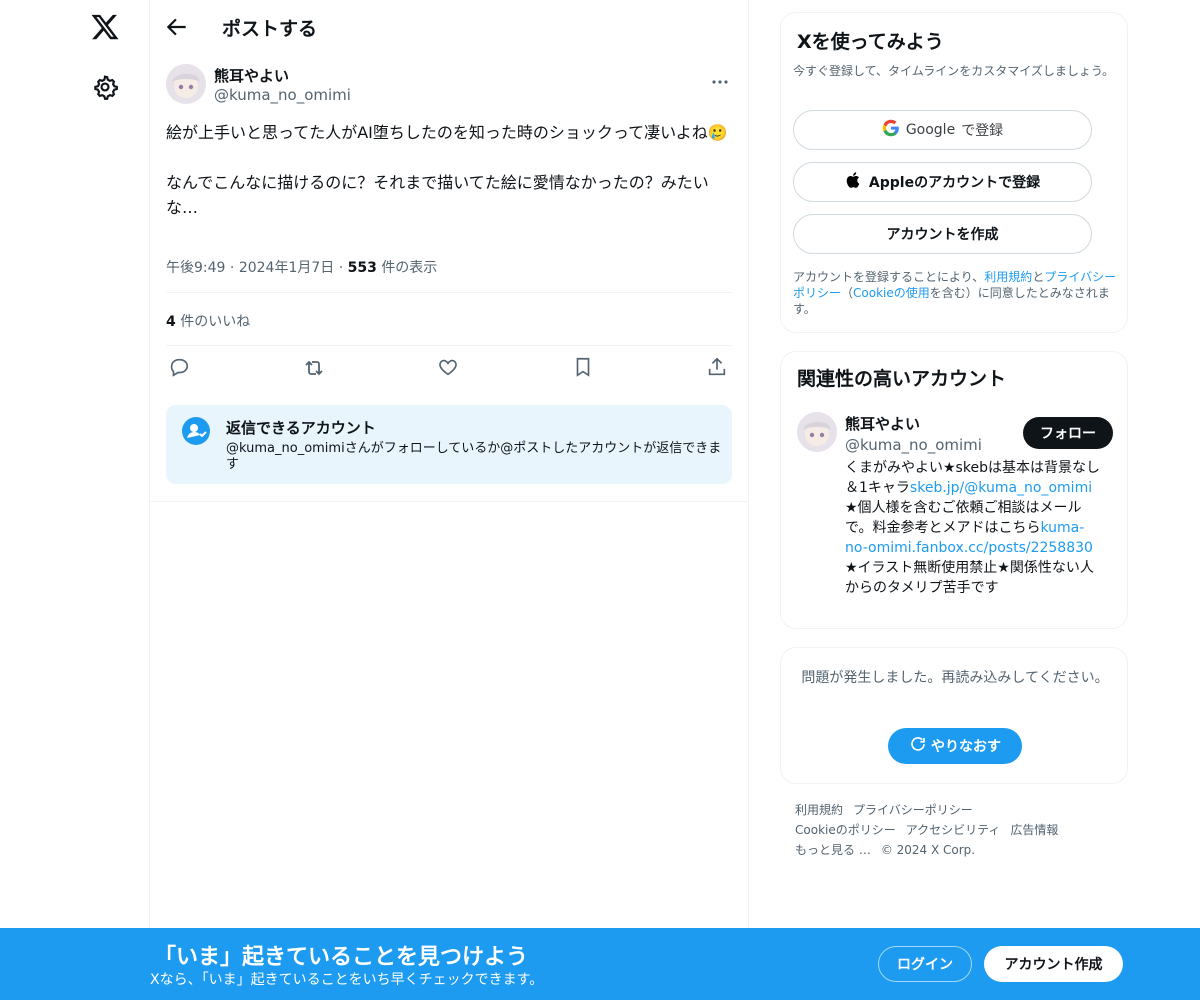 The image size is (1200, 1000). What do you see at coordinates (282, 95) in the screenshot?
I see `author-handle: @kuma_no_omimi` at bounding box center [282, 95].